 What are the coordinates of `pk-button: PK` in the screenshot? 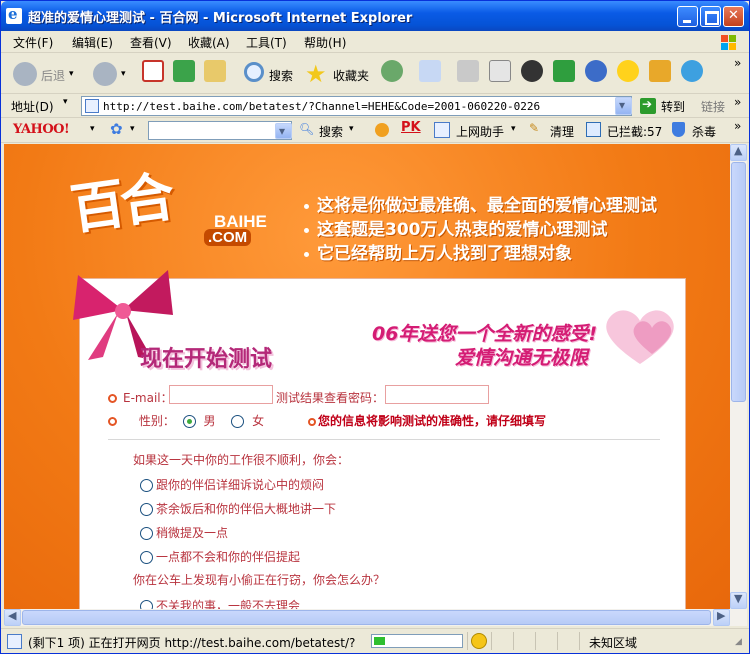 It's located at (411, 127).